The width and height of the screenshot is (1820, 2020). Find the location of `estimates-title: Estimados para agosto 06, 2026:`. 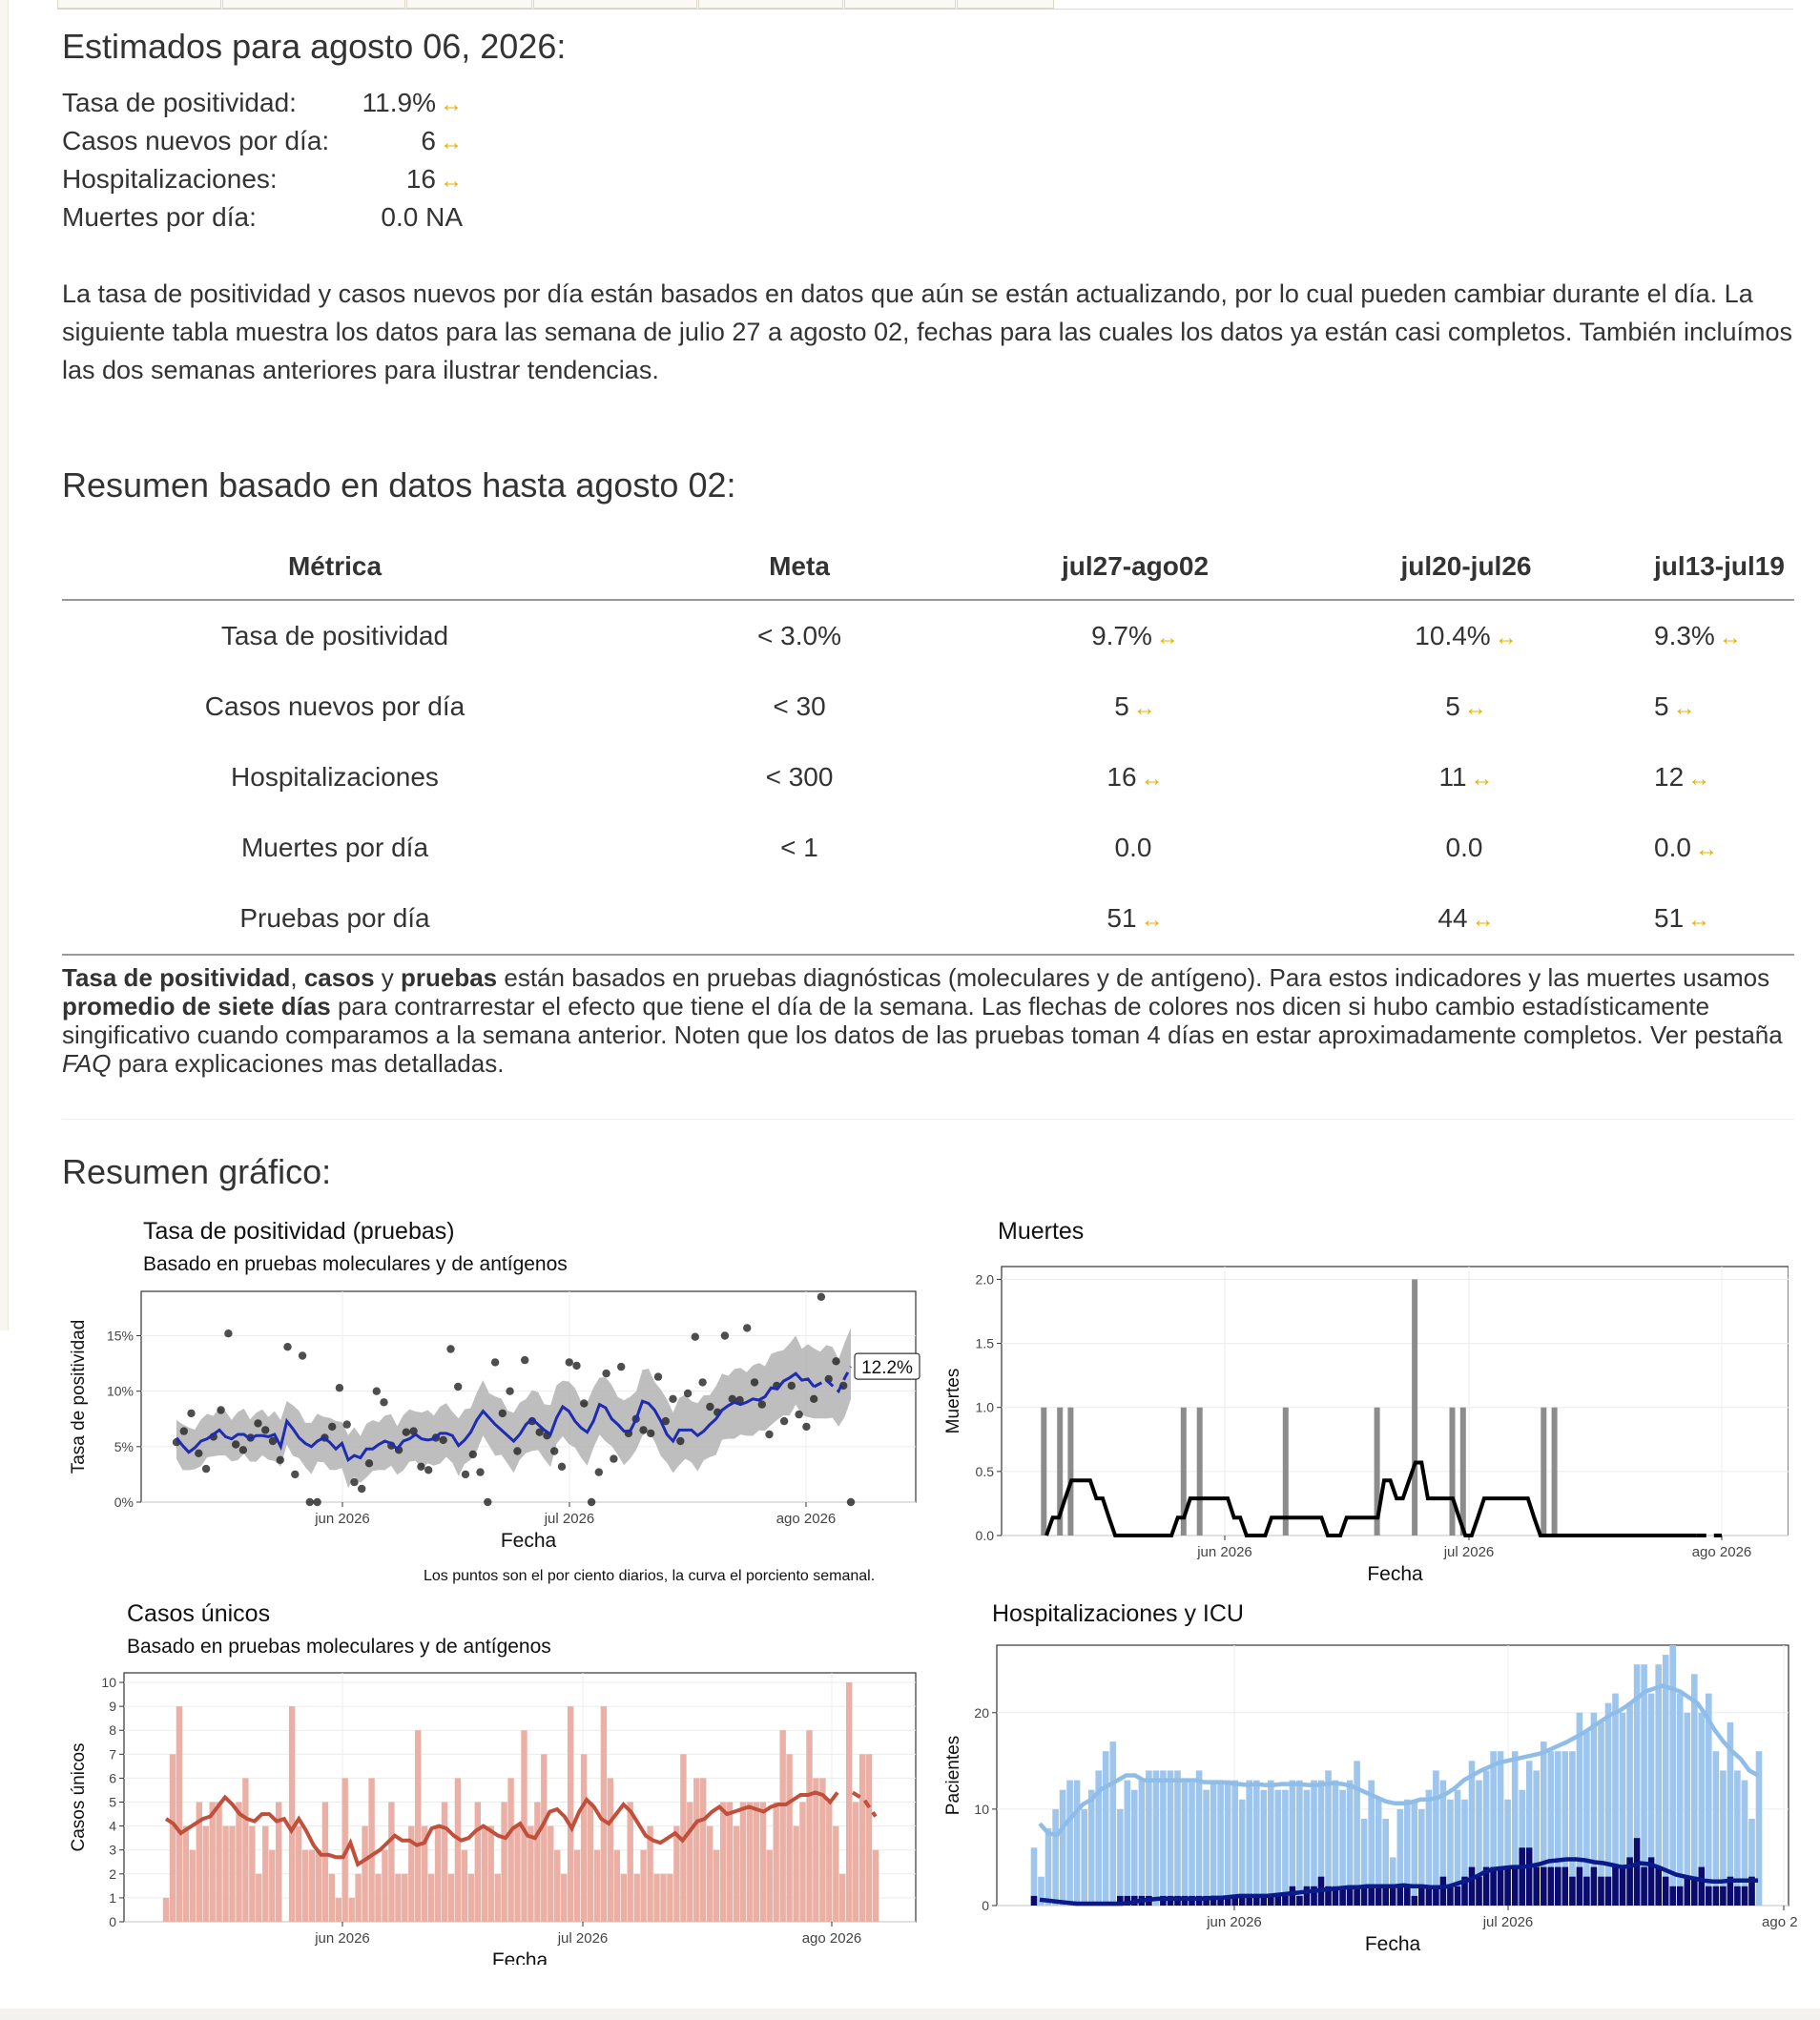

estimates-title: Estimados para agosto 06, 2026: is located at coordinates (314, 47).